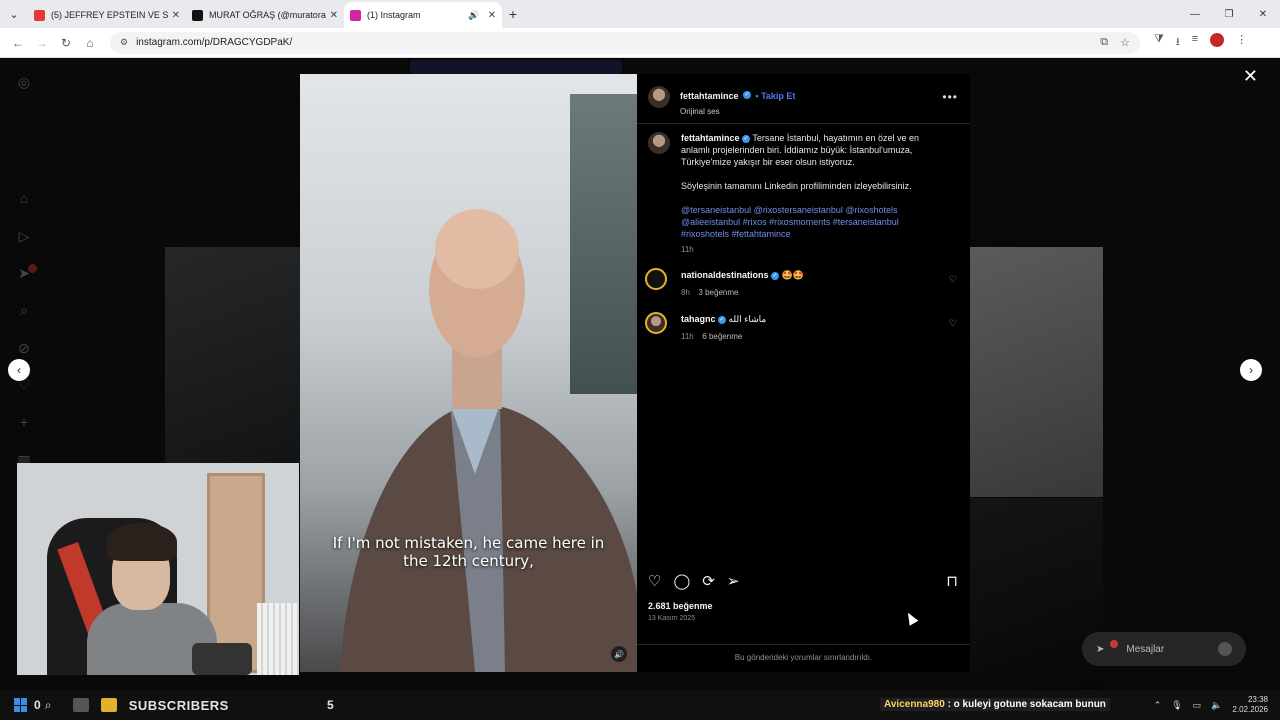  Describe the element at coordinates (214, 42) in the screenshot. I see `url-text: instagram.com/p/DRAGCYGDPaK/` at that location.